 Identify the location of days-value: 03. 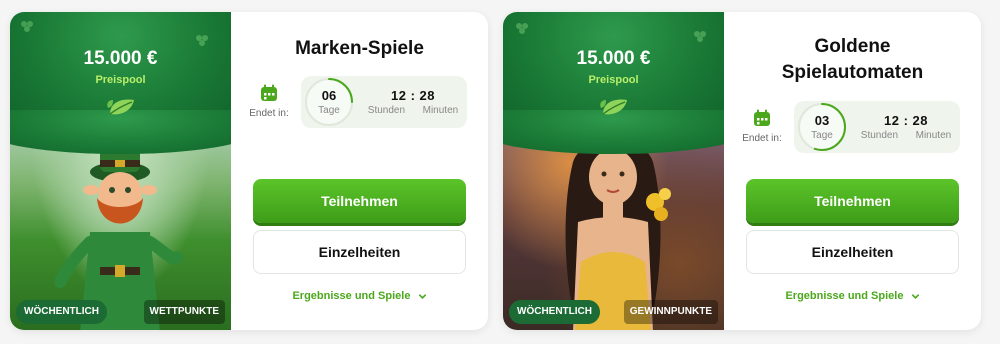
(822, 120).